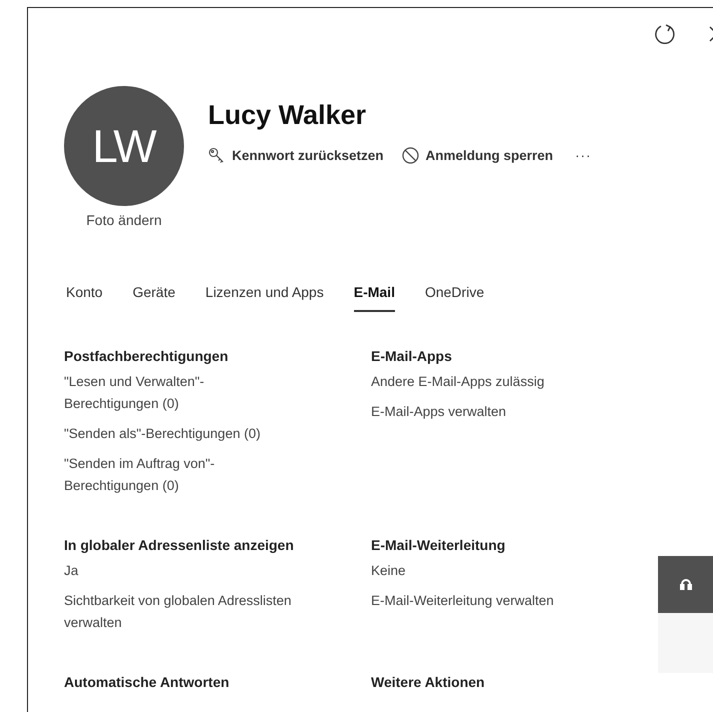 This screenshot has width=713, height=712. Describe the element at coordinates (487, 412) in the screenshot. I see `section-link: E-Mail-Apps verwalten` at that location.